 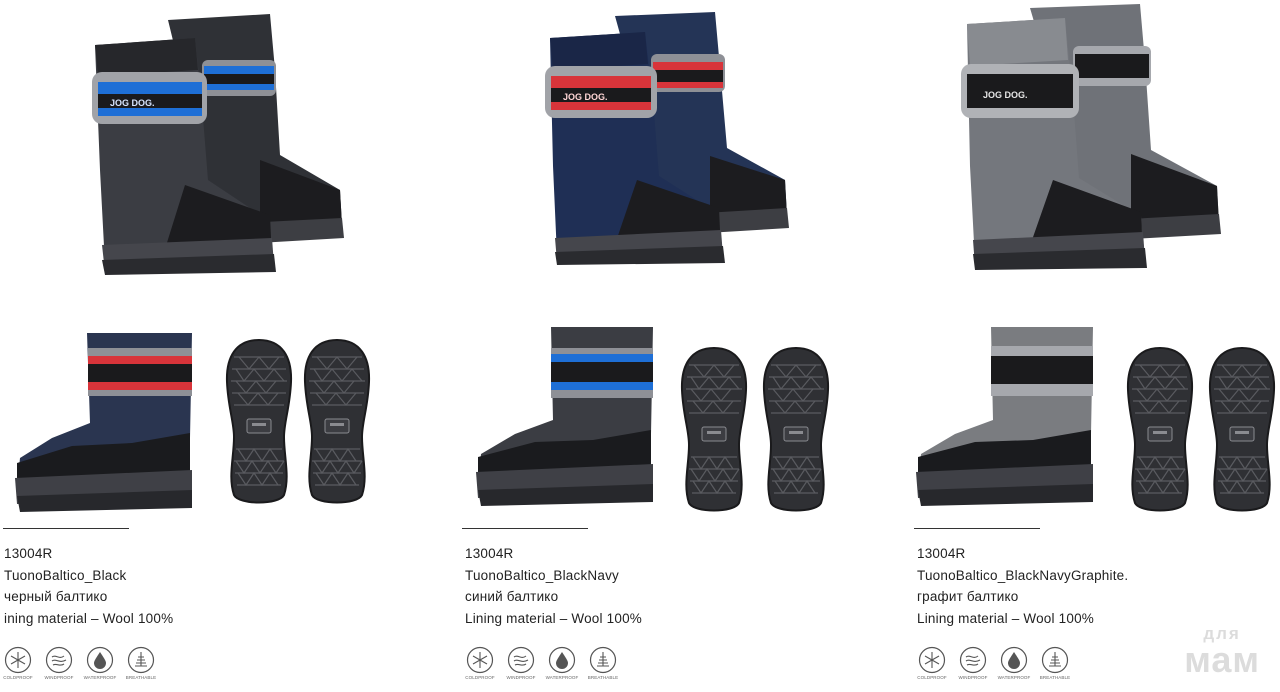 I want to click on product-lining: ining material – Wool 100%, so click(x=89, y=618).